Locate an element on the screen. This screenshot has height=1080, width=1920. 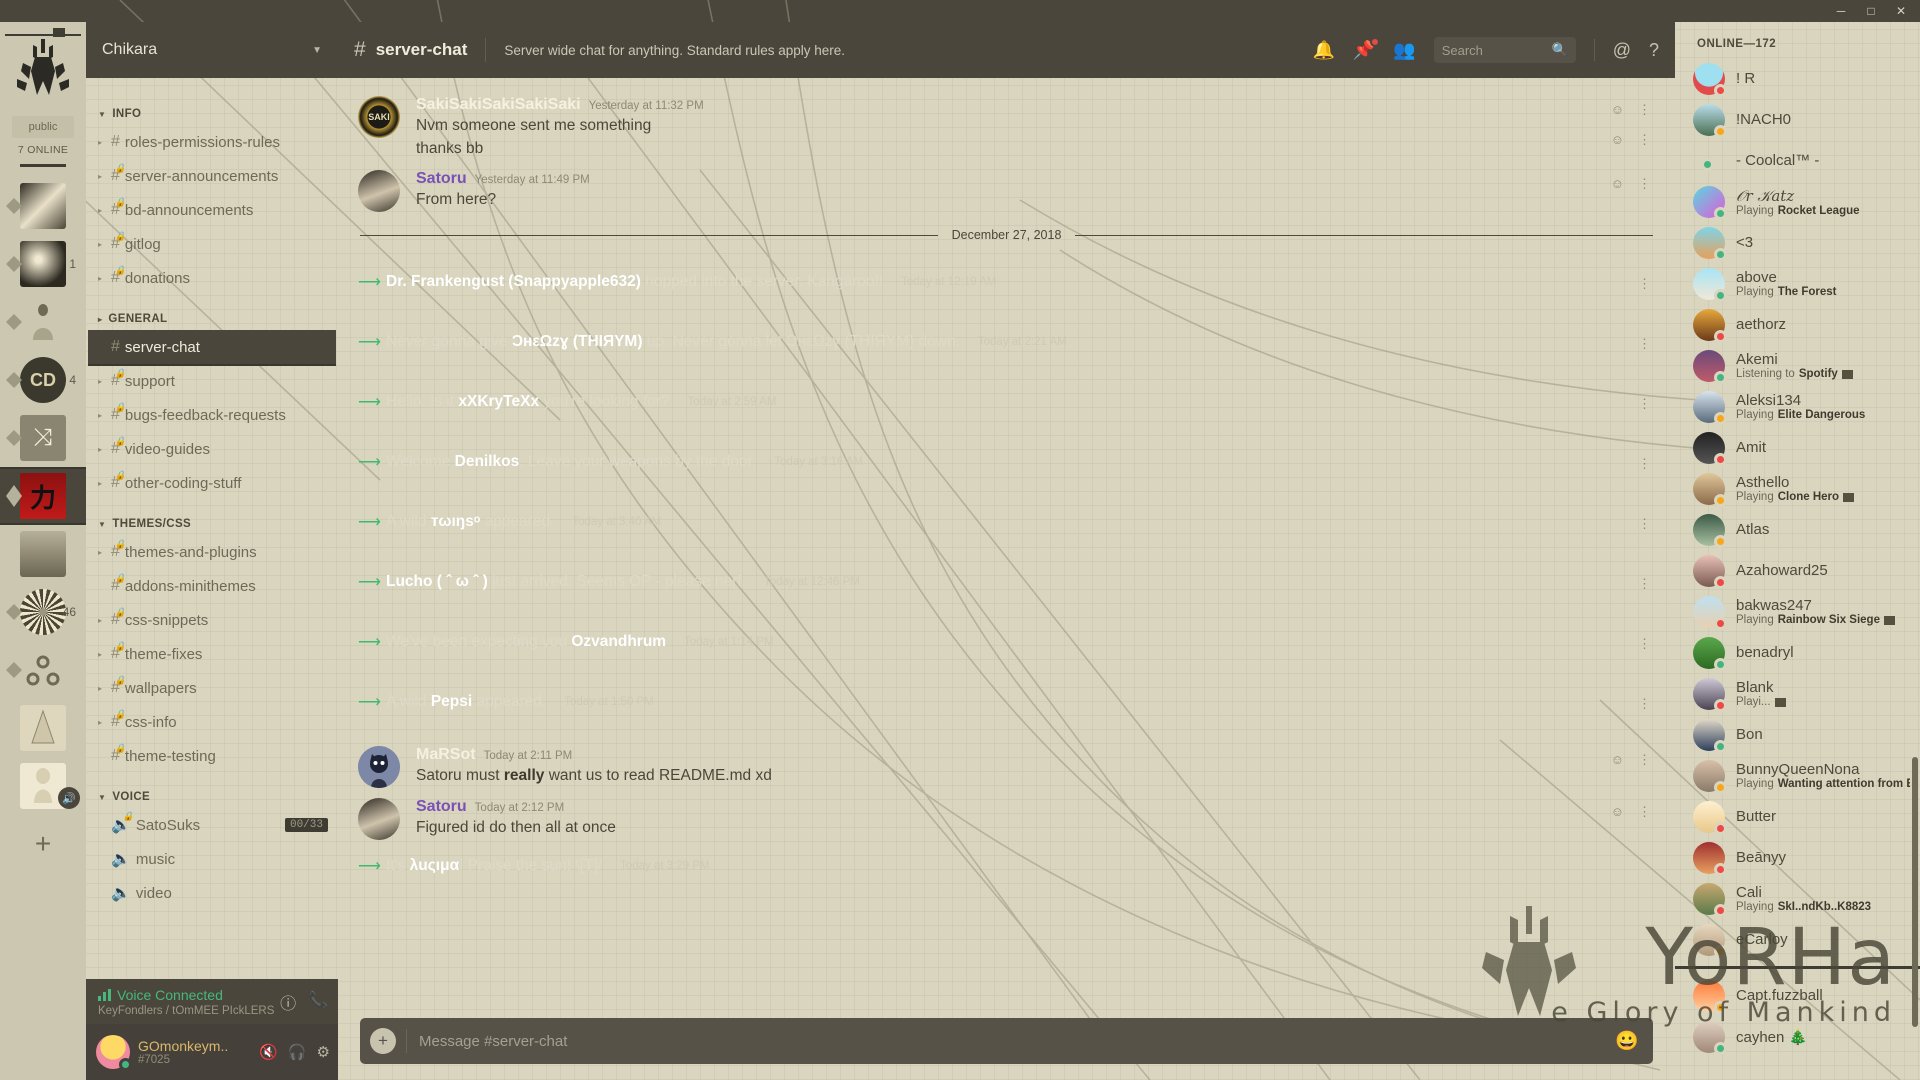
member-item: Cali Playing SkI..ndKb..K8823 is located at coordinates (1797, 898).